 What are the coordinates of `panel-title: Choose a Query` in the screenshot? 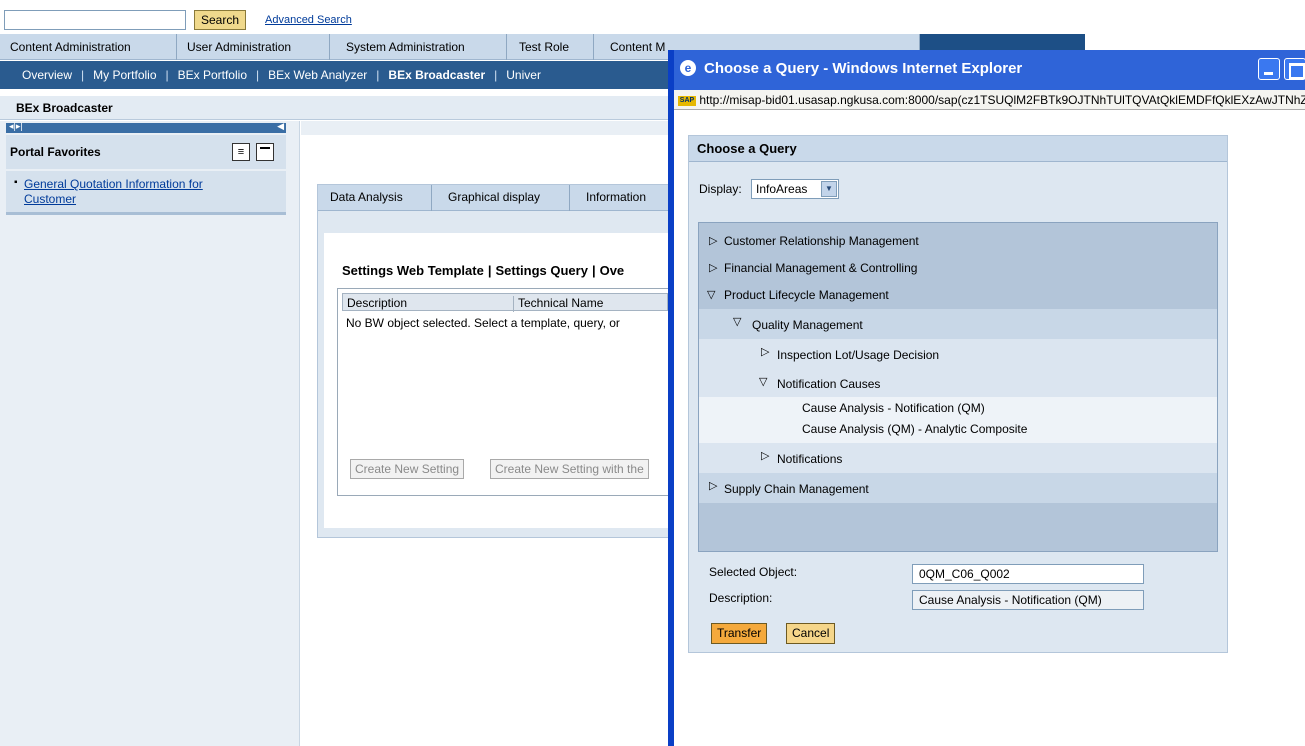 It's located at (958, 149).